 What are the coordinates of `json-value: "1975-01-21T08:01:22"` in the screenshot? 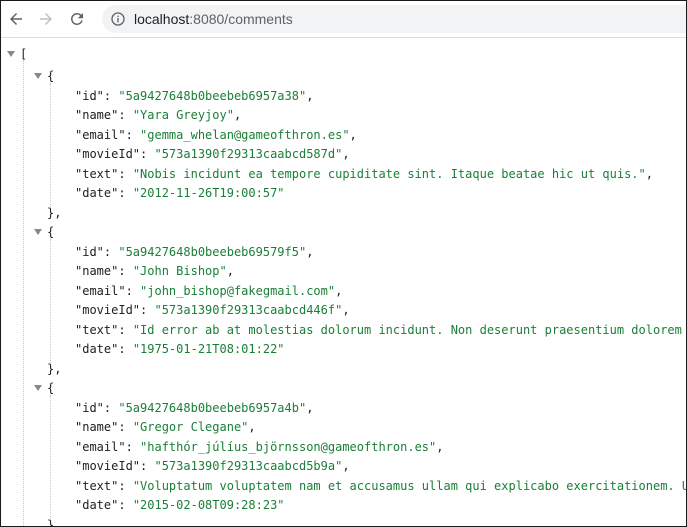 It's located at (208, 349).